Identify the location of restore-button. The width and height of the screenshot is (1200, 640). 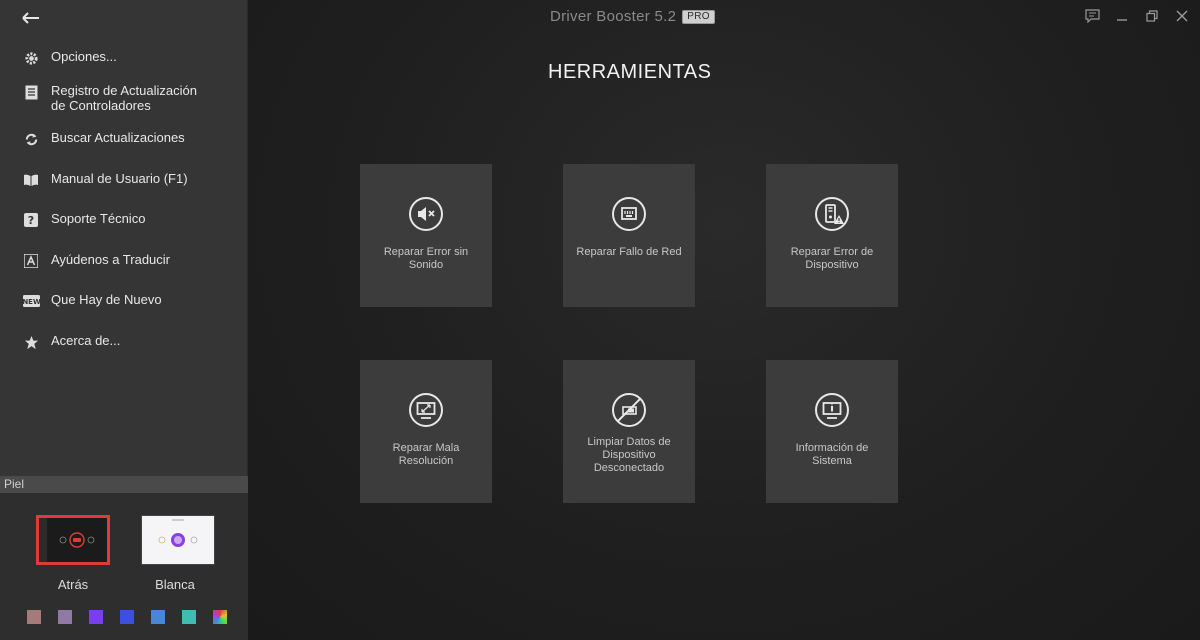
(1152, 16).